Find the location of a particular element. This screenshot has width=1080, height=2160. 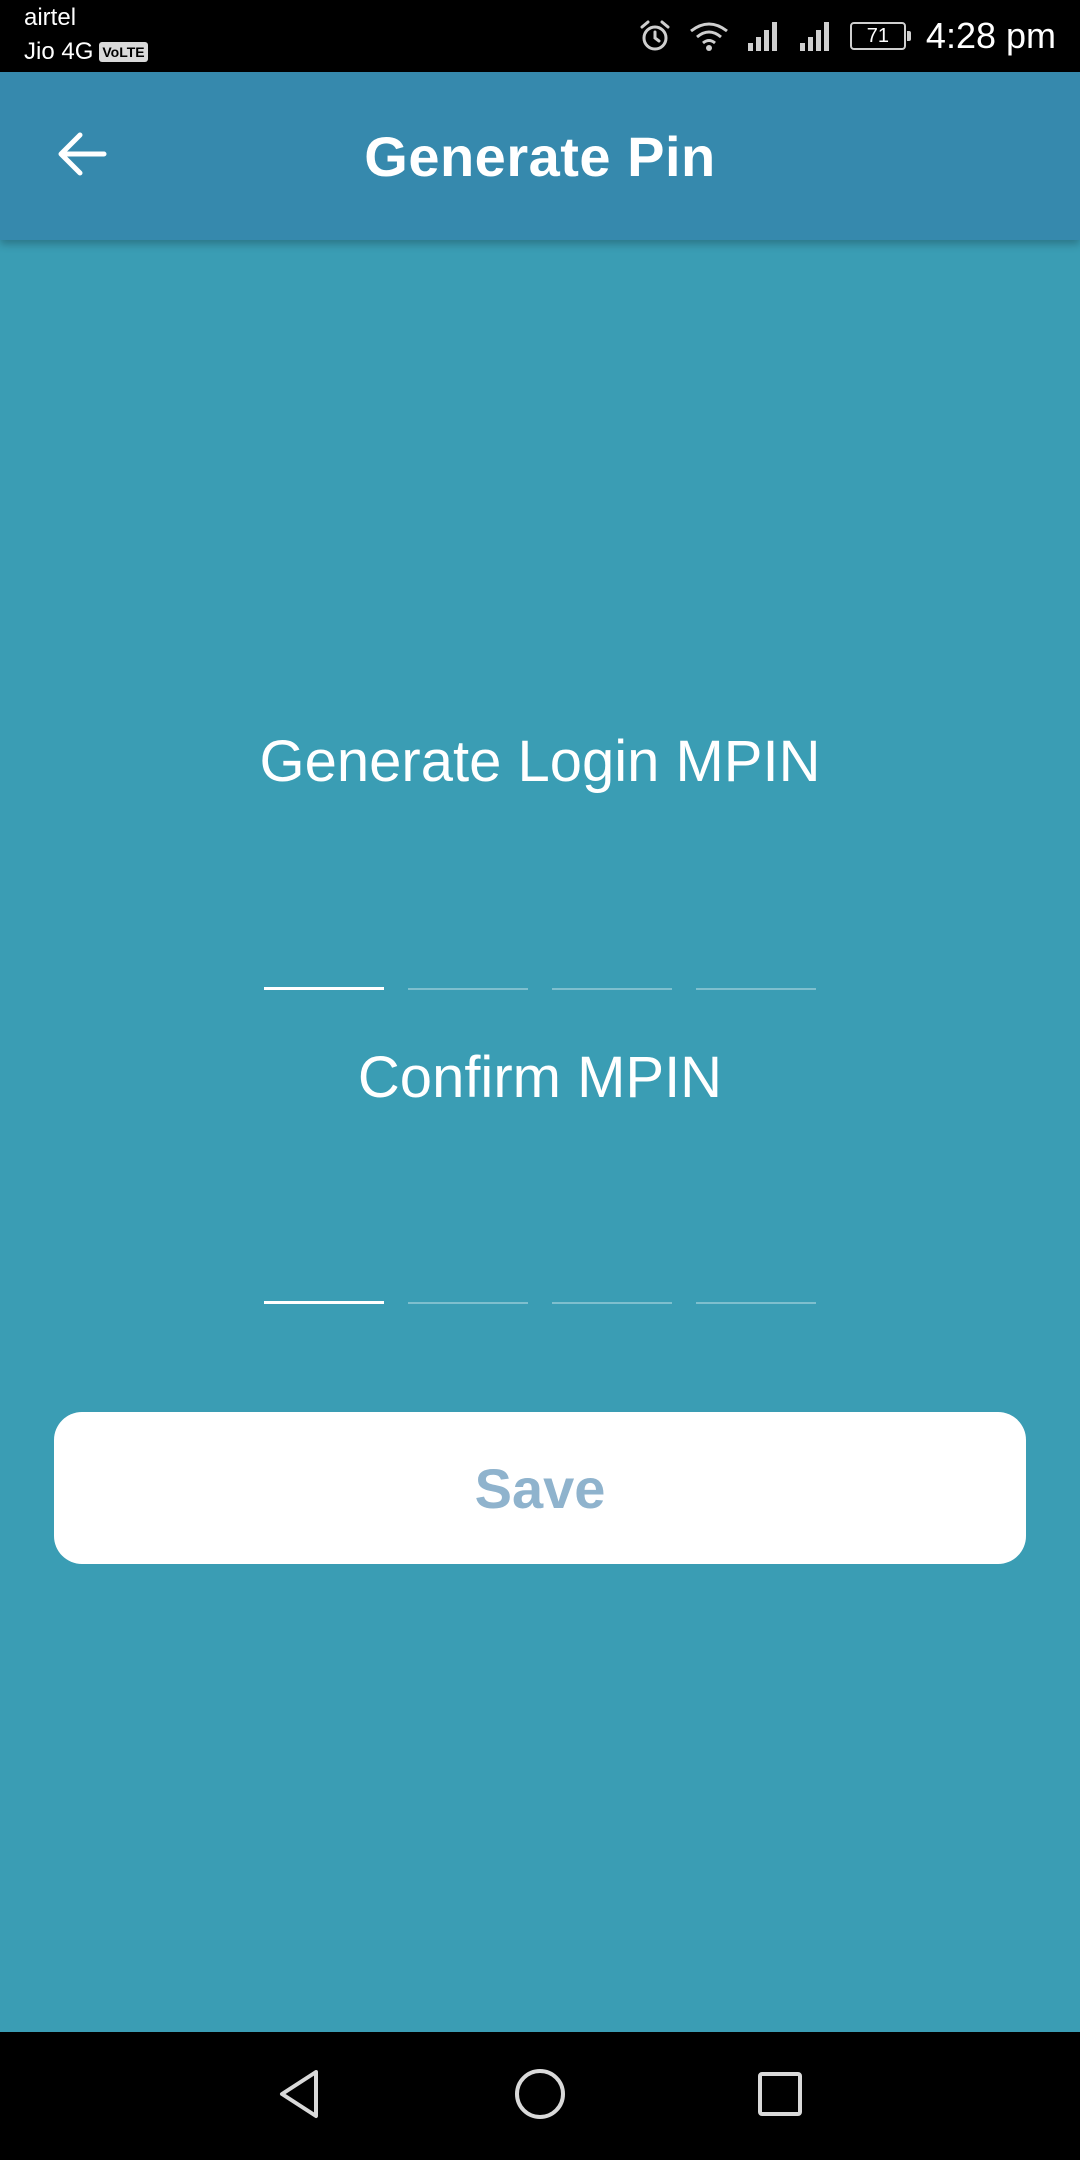

nav-recents-button is located at coordinates (780, 2096).